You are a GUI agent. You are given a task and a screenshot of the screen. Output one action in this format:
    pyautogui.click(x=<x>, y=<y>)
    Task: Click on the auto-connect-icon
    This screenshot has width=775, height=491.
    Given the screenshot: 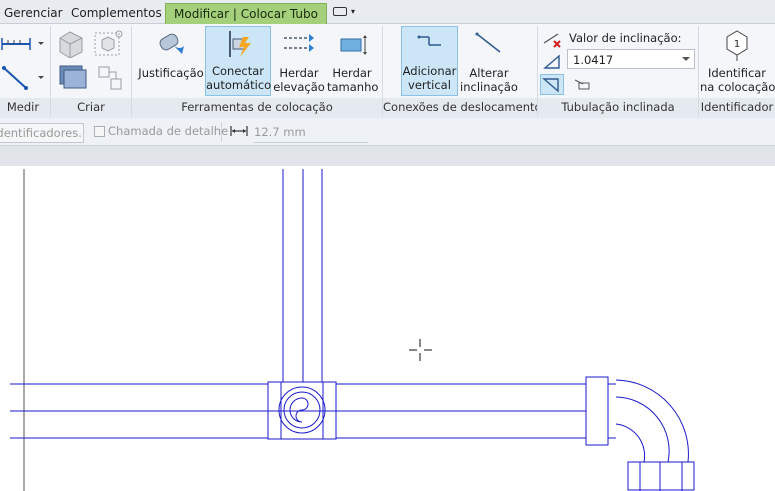 What is the action you would take?
    pyautogui.click(x=240, y=44)
    